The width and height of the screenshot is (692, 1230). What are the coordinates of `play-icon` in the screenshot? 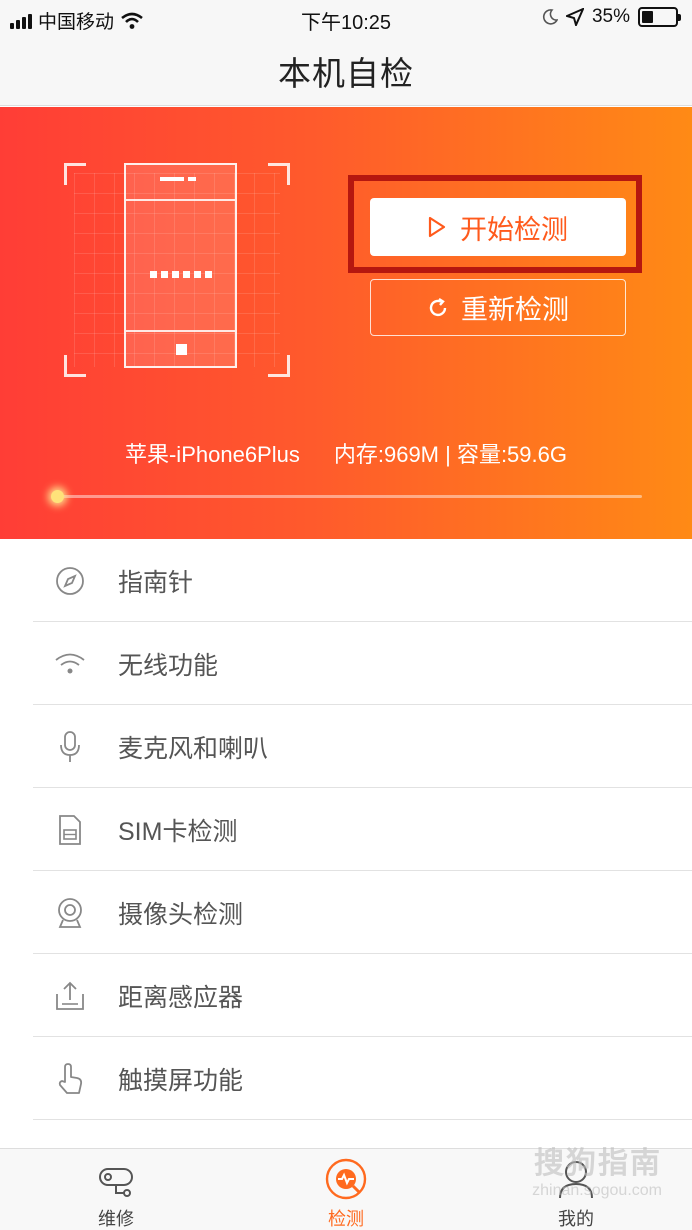 It's located at (437, 227).